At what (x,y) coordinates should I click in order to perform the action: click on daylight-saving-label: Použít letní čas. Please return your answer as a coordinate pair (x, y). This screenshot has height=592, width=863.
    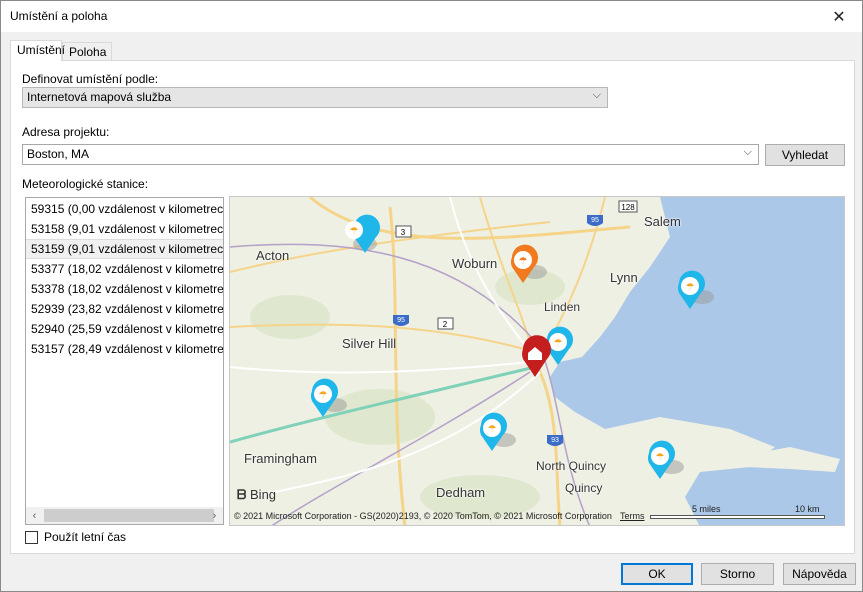
    Looking at the image, I should click on (85, 537).